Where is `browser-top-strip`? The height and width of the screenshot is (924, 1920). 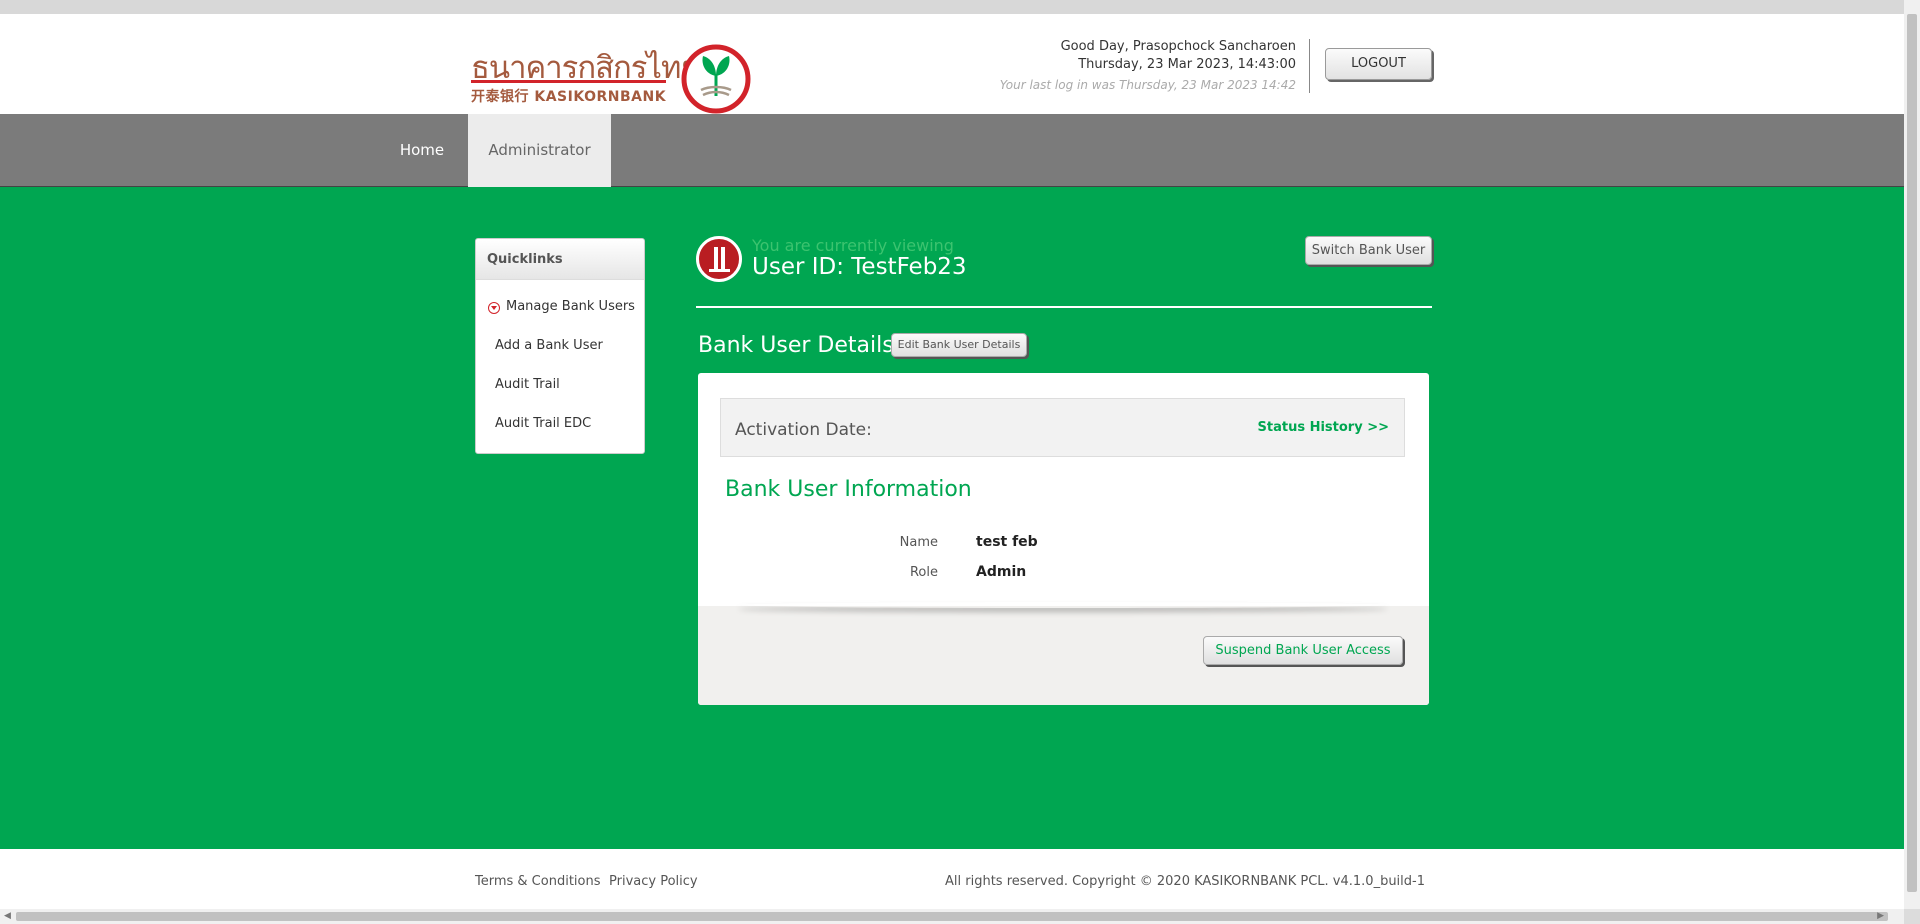 browser-top-strip is located at coordinates (952, 7).